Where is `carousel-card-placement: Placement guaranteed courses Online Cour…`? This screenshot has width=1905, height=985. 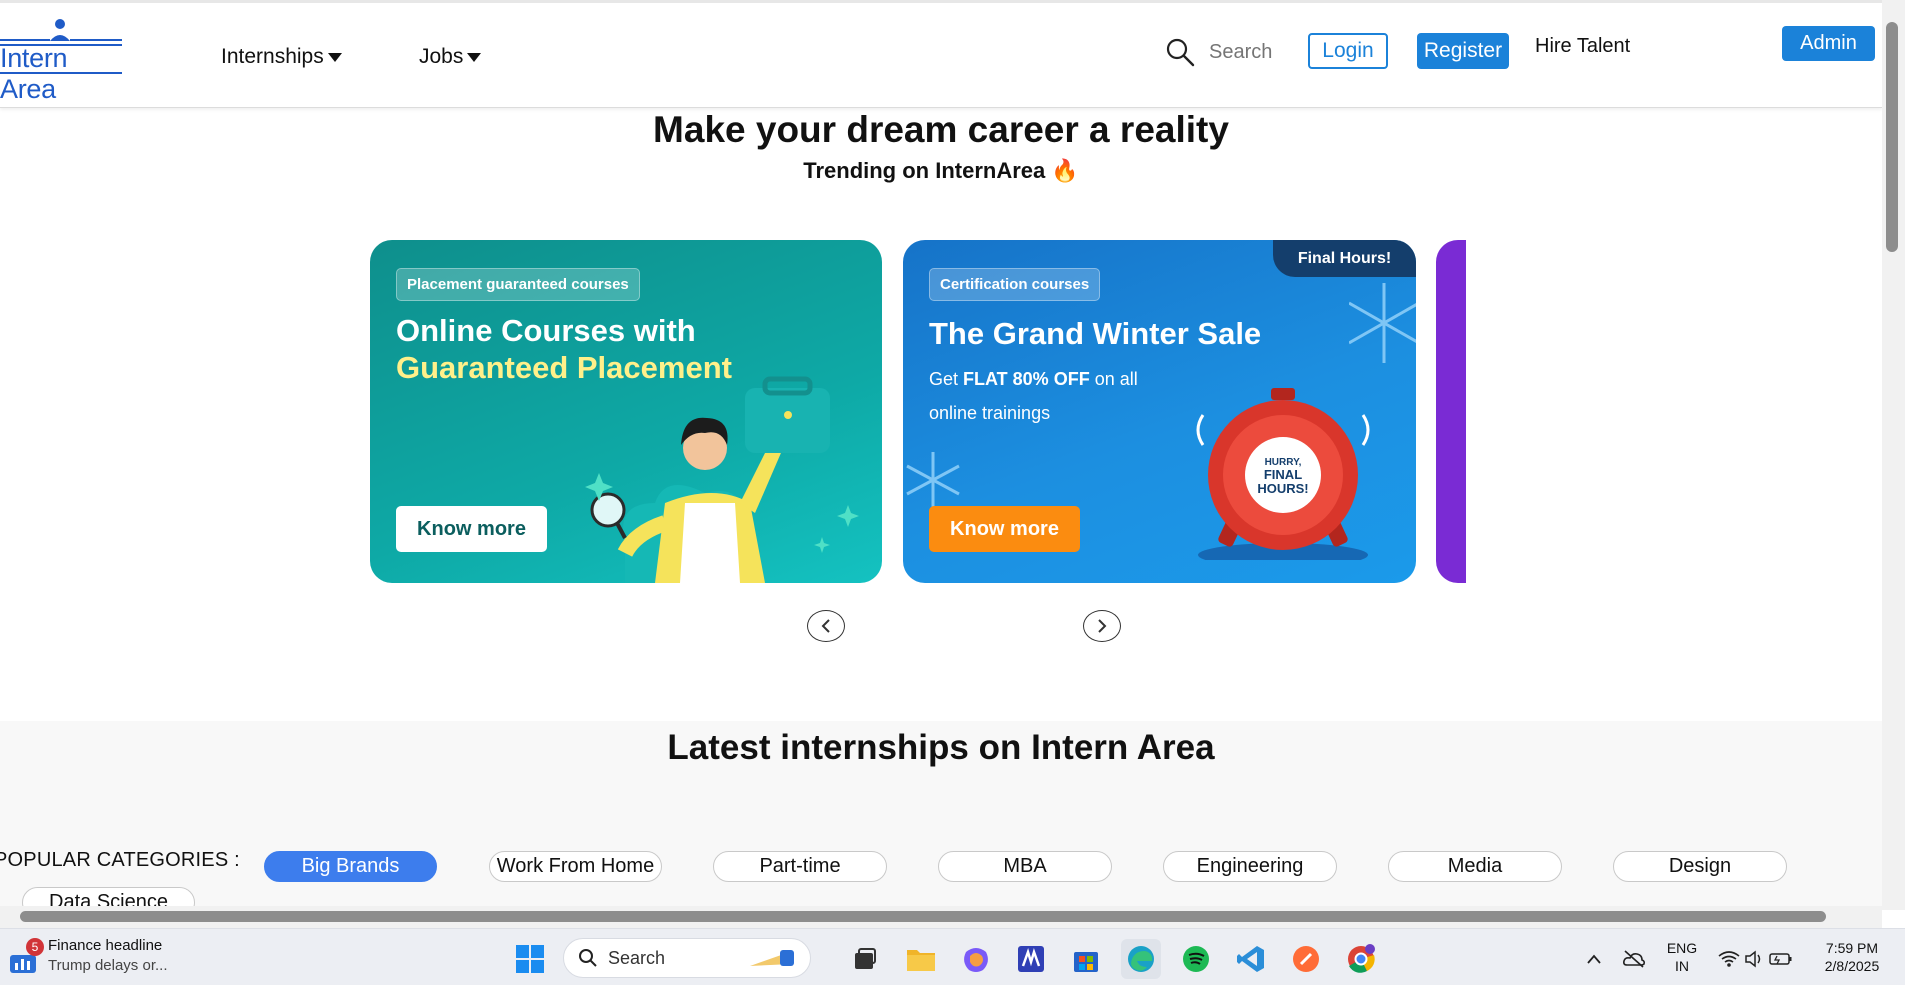 carousel-card-placement: Placement guaranteed courses Online Cour… is located at coordinates (626, 411).